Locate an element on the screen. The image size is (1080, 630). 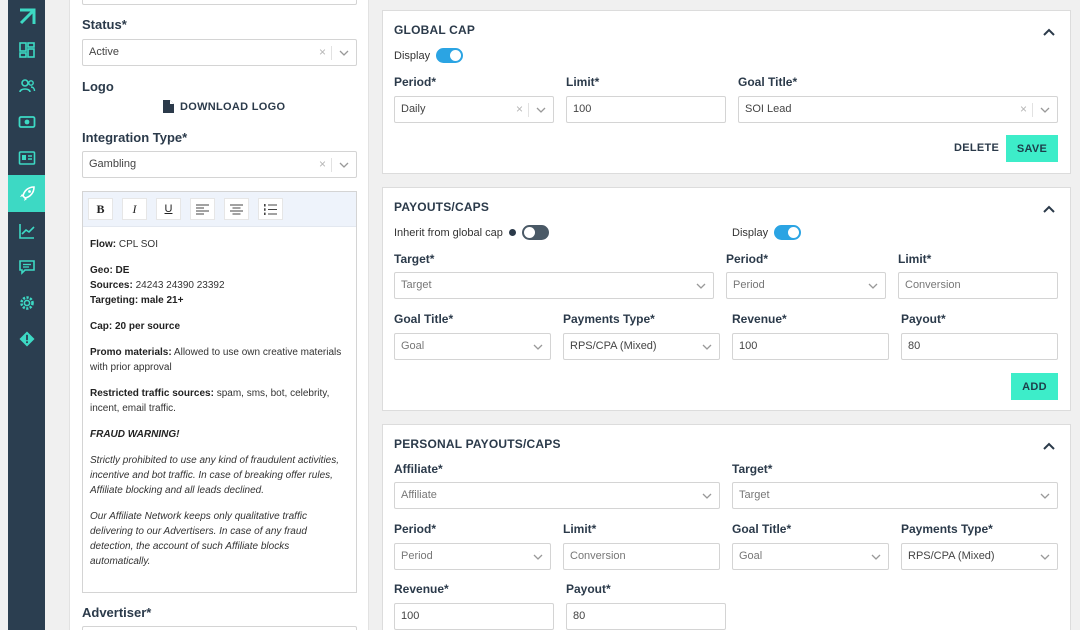
personal-payout-value: 80 is located at coordinates (579, 616).